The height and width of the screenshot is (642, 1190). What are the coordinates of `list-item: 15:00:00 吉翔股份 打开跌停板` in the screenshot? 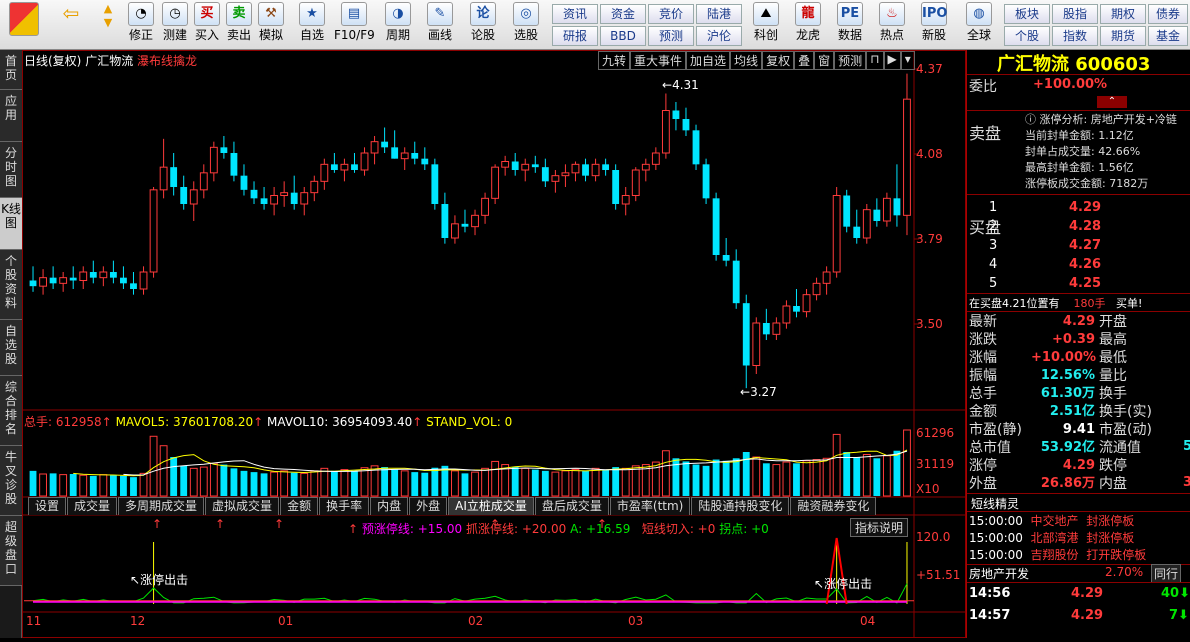 It's located at (1057, 555).